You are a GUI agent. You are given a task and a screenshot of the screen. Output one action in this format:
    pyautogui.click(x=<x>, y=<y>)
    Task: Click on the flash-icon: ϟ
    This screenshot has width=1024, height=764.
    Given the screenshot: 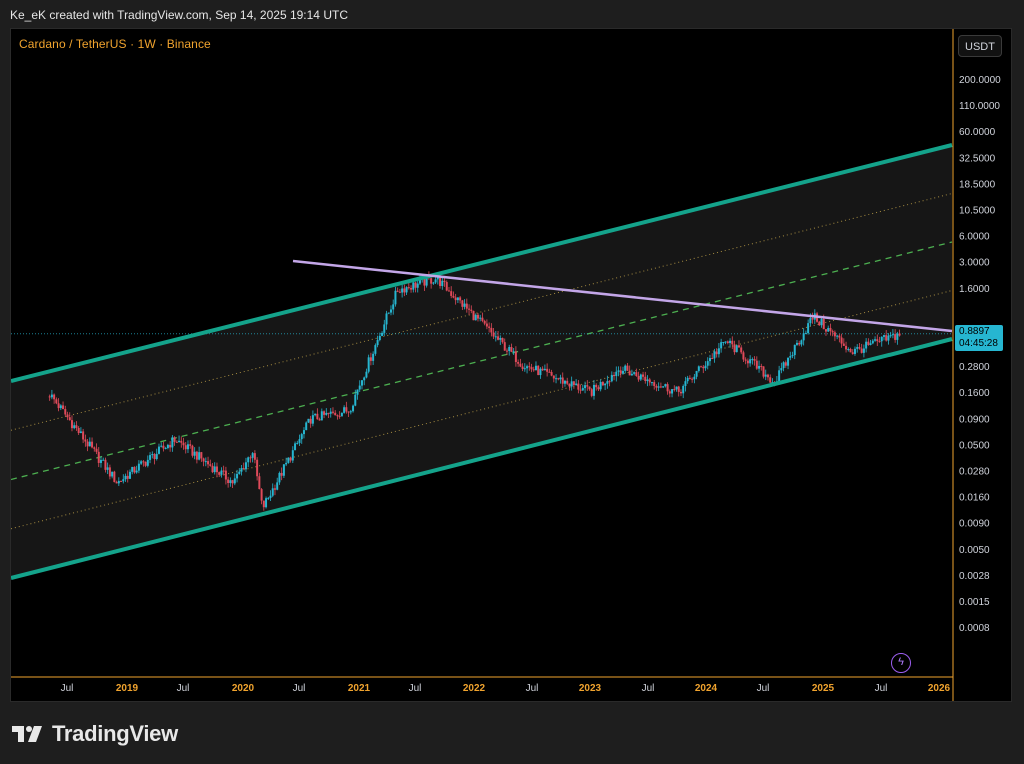 What is the action you would take?
    pyautogui.click(x=901, y=663)
    